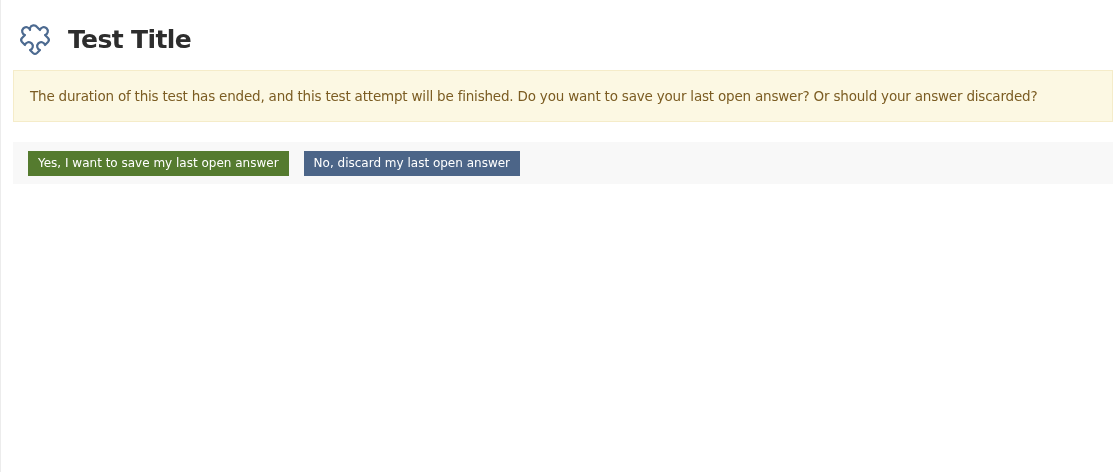 The width and height of the screenshot is (1113, 472). I want to click on warning-message: The duration of this test has ended, and this test attempt will be finished. Do you want to save your last open answer? Or should your answer discarded?, so click(534, 96).